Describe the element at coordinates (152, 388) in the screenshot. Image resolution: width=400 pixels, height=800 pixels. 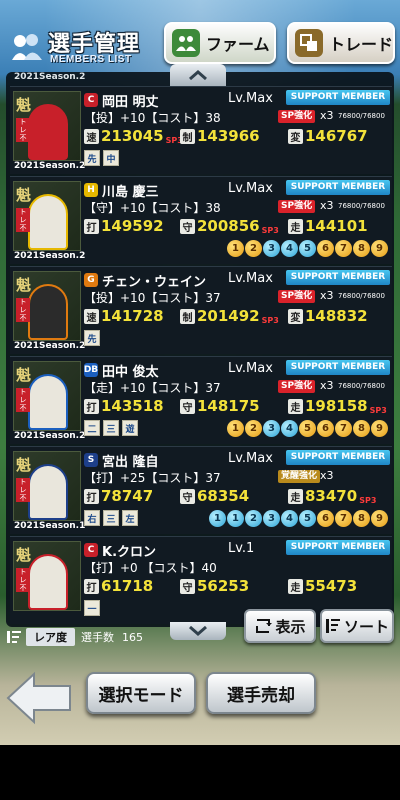
I see `player-position-cost: 【走】+10【コスト】37` at that location.